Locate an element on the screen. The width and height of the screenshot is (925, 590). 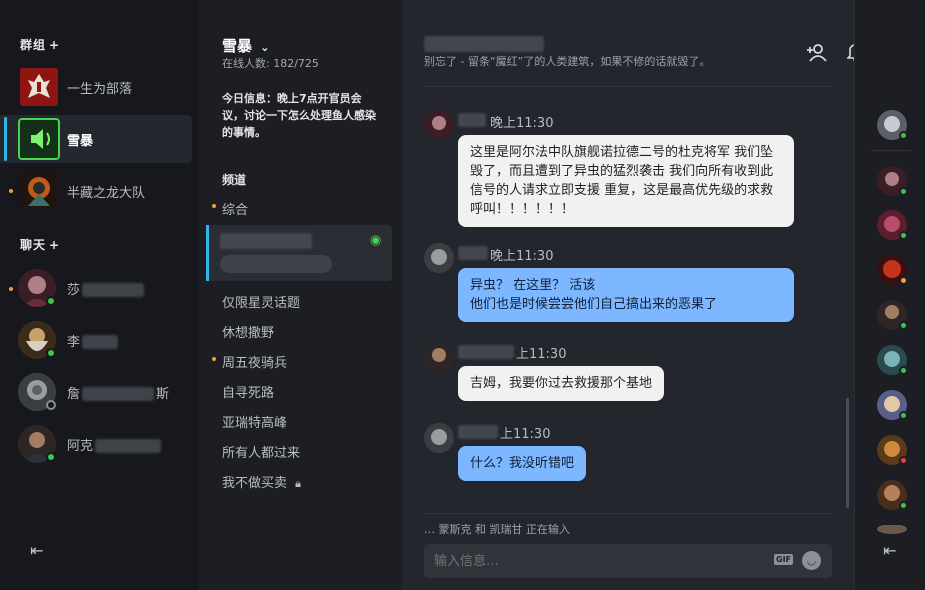
message-bubble: 吉姆，我要你过去救援那个基地 is located at coordinates (561, 383).